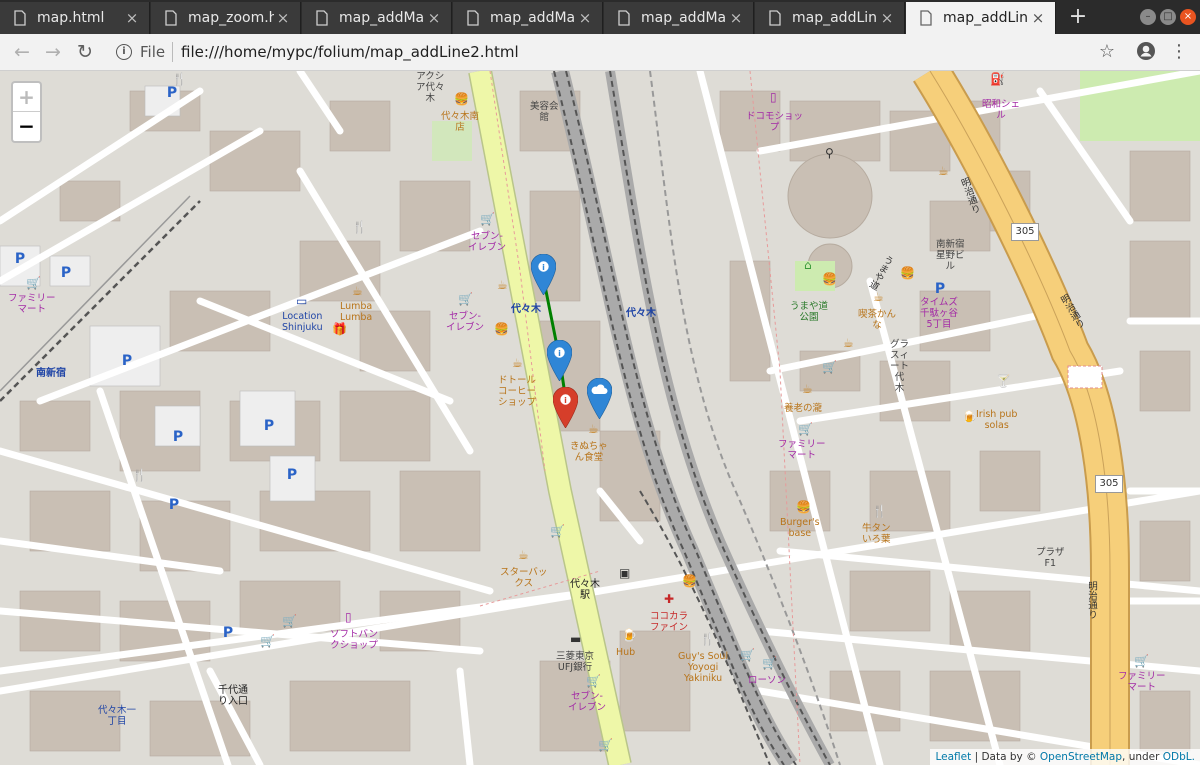 The height and width of the screenshot is (765, 1200). What do you see at coordinates (1107, 52) in the screenshot?
I see `bookmark-star-icon: ☆` at bounding box center [1107, 52].